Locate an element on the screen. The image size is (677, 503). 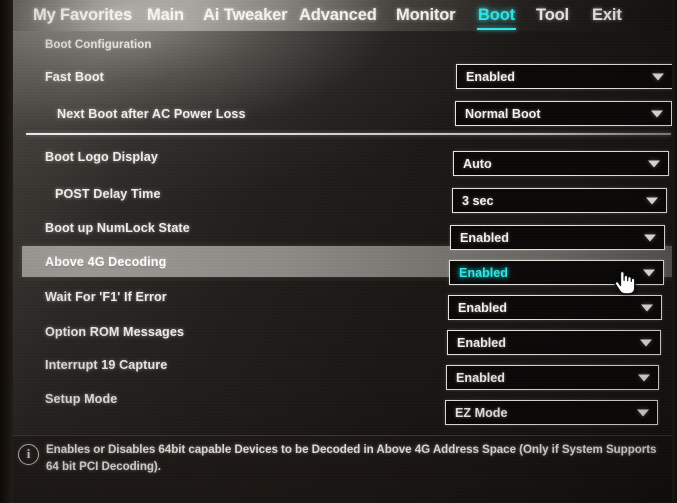
setting-label-interrupt-19-capture: Interrupt 19 Capture is located at coordinates (106, 364).